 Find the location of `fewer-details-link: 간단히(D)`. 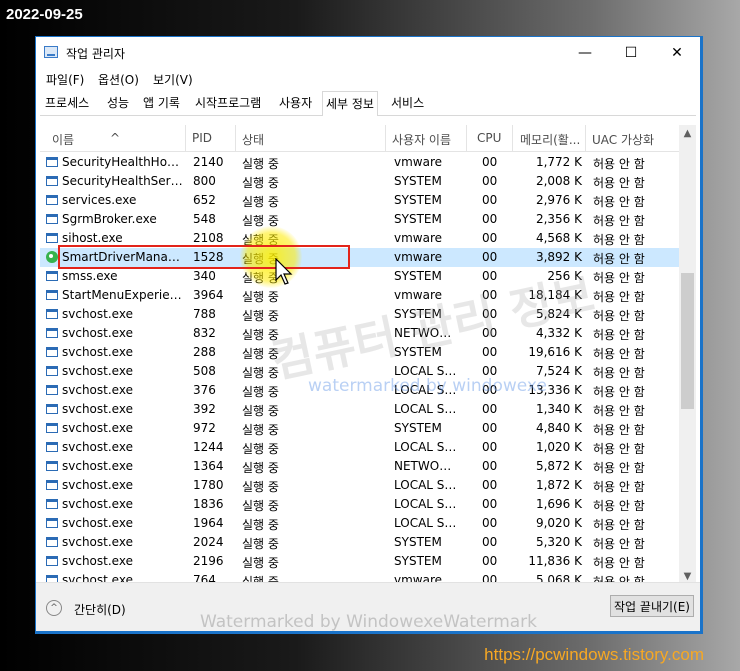

fewer-details-link: 간단히(D) is located at coordinates (100, 609).